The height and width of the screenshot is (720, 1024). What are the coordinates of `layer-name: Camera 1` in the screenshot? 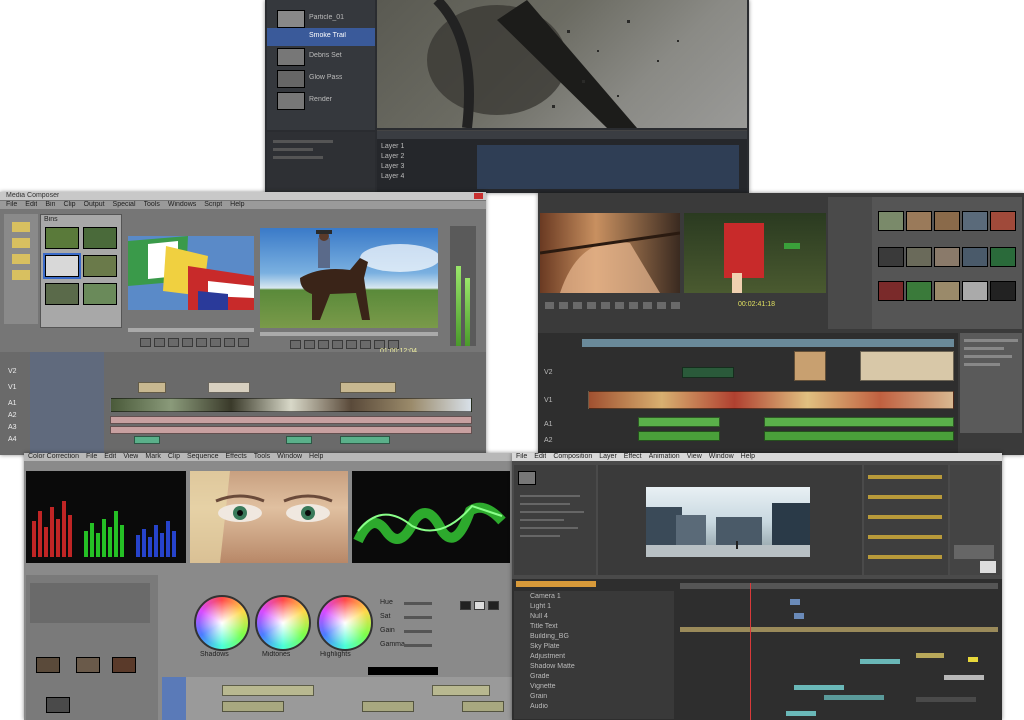 It's located at (545, 596).